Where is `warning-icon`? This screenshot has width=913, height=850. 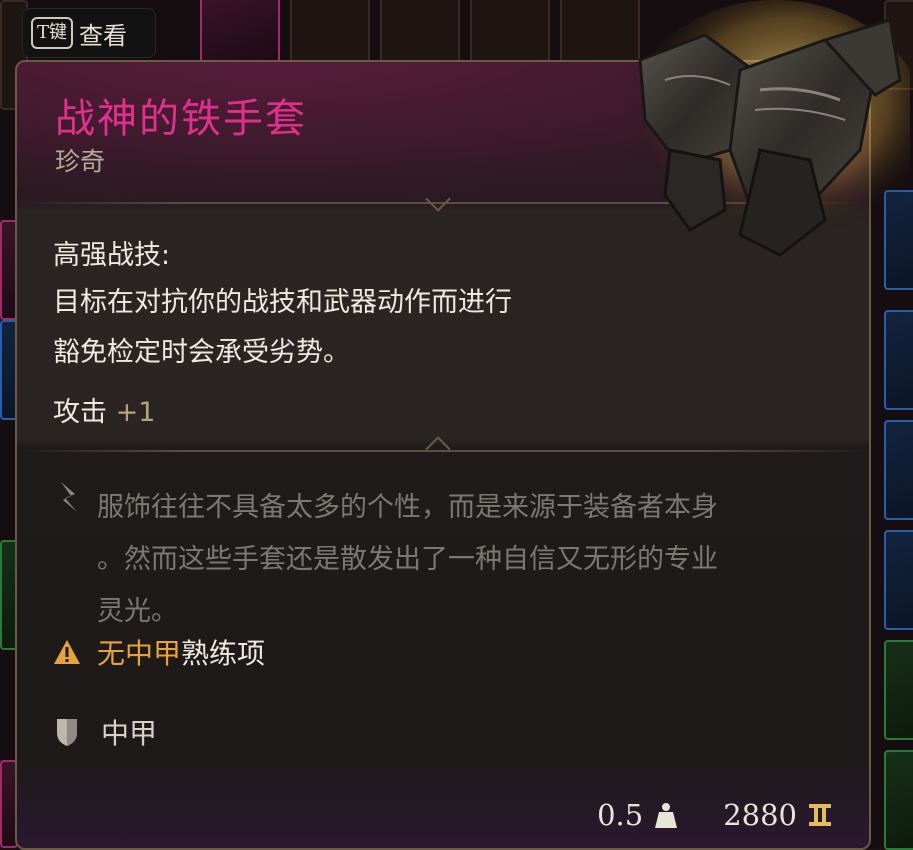
warning-icon is located at coordinates (67, 652).